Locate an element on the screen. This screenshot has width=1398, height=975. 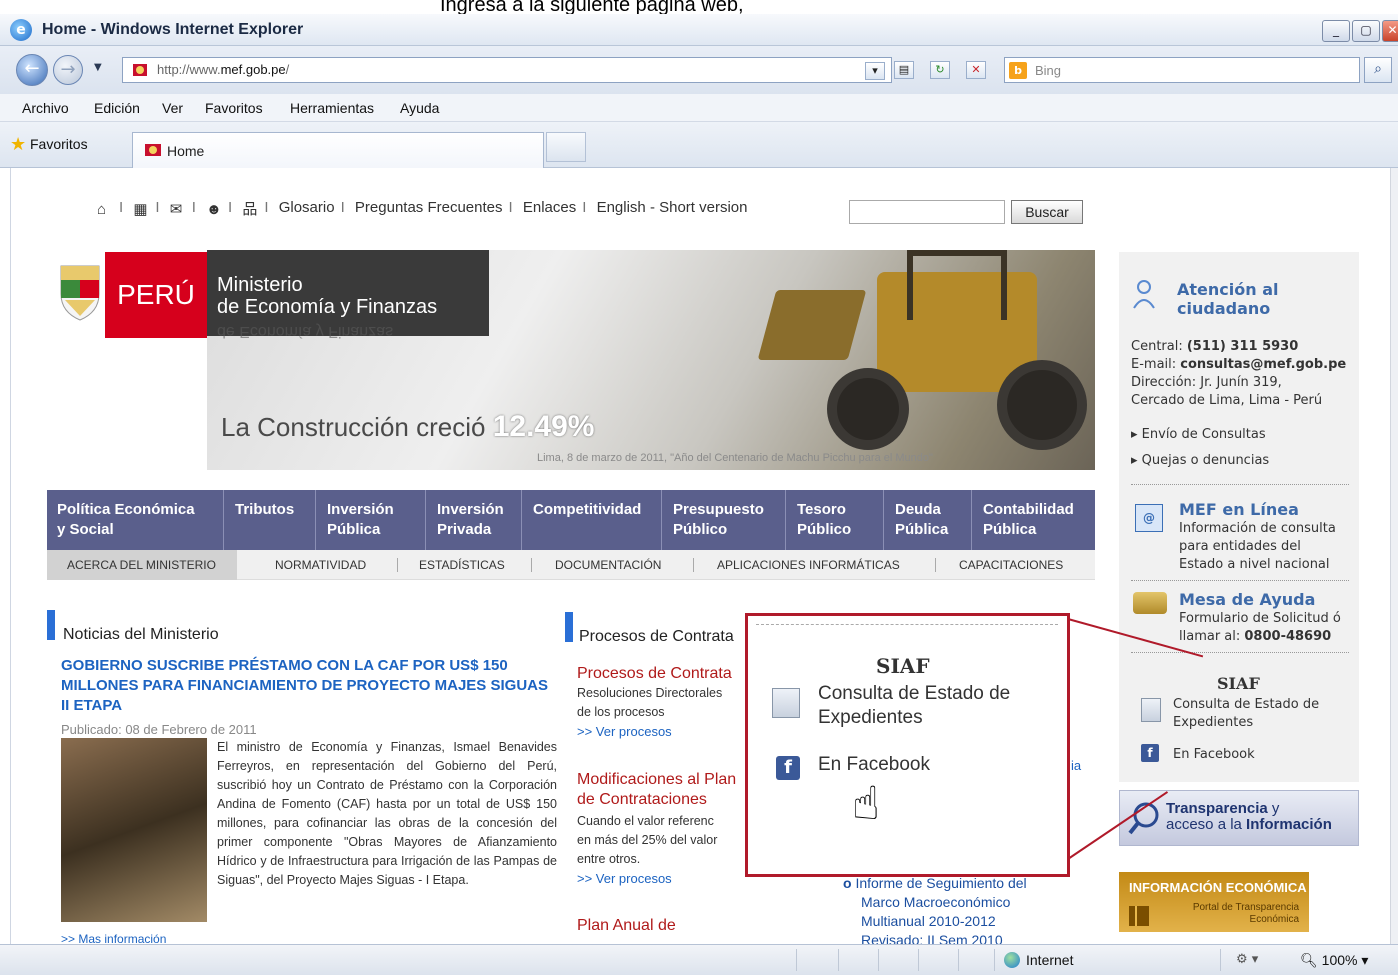
refresh-icon: ↻ is located at coordinates (940, 70).